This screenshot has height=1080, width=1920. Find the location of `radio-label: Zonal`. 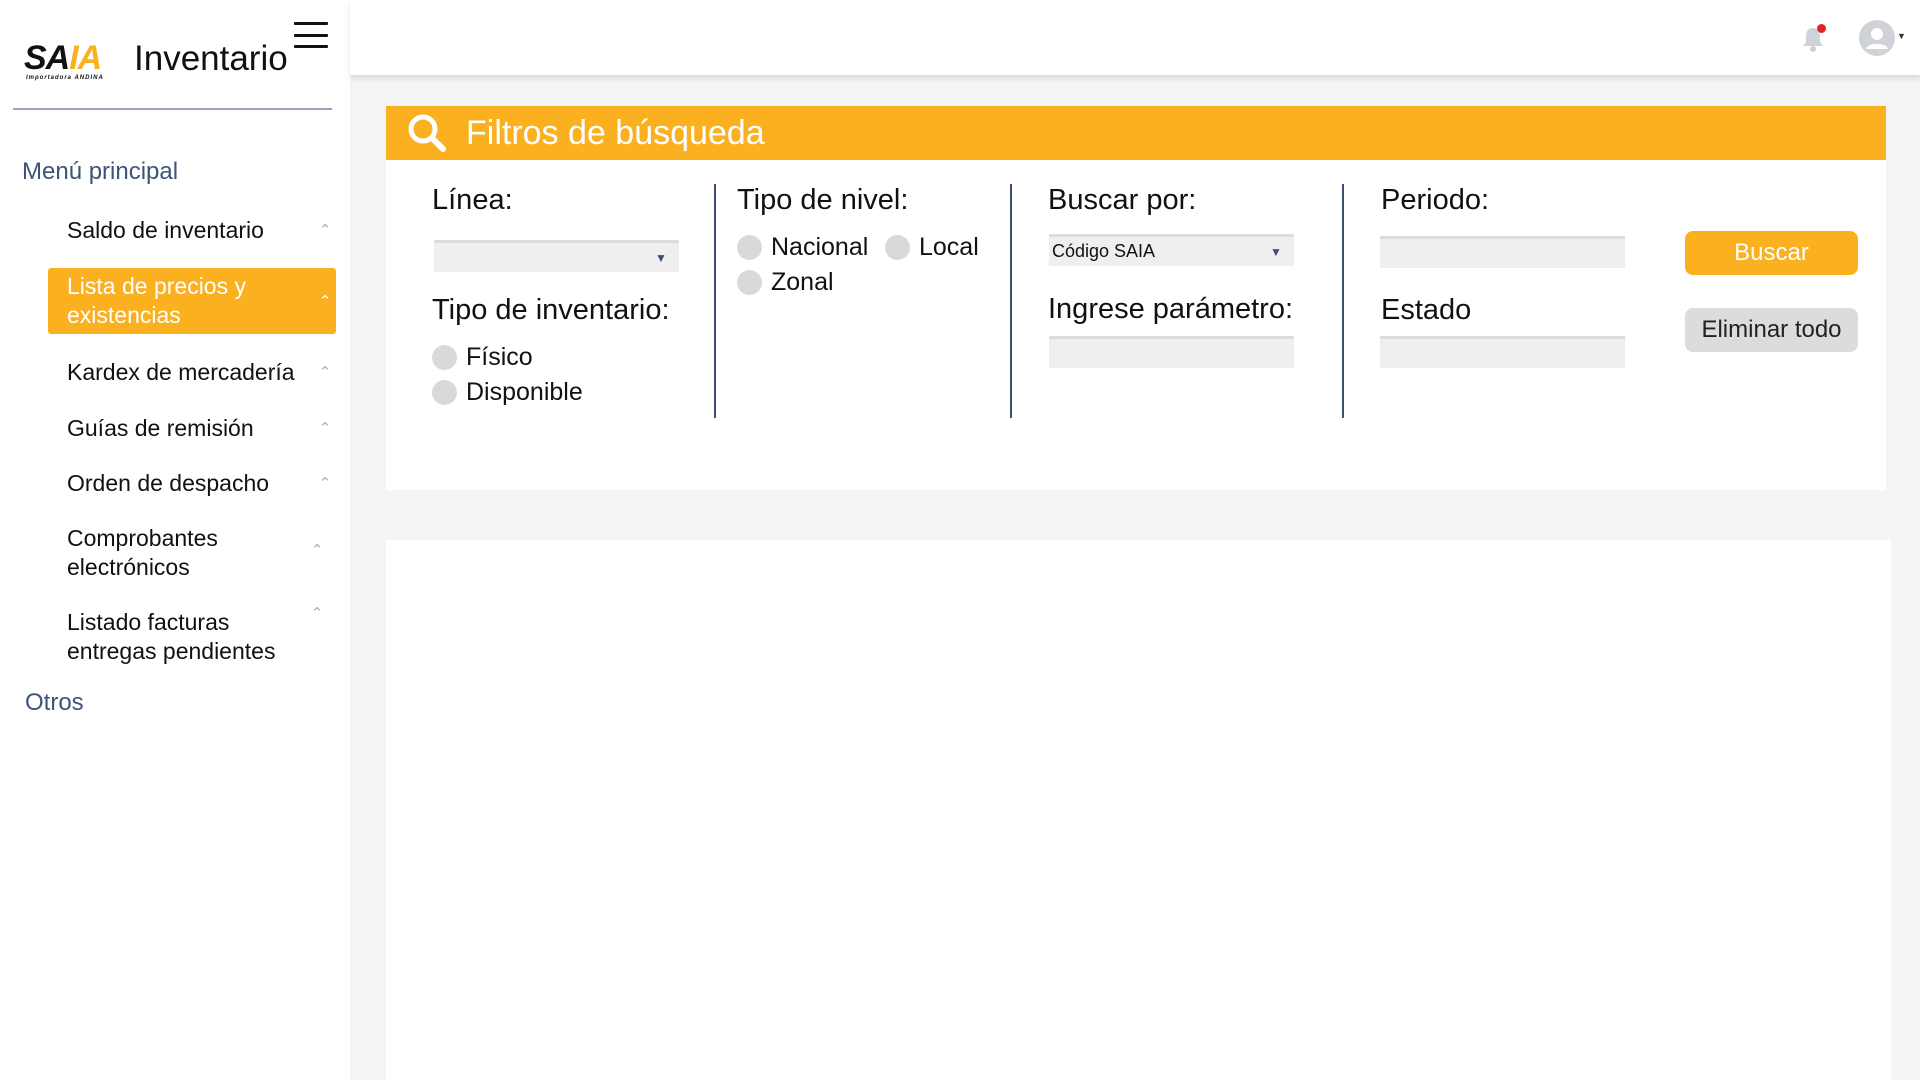

radio-label: Zonal is located at coordinates (802, 282).